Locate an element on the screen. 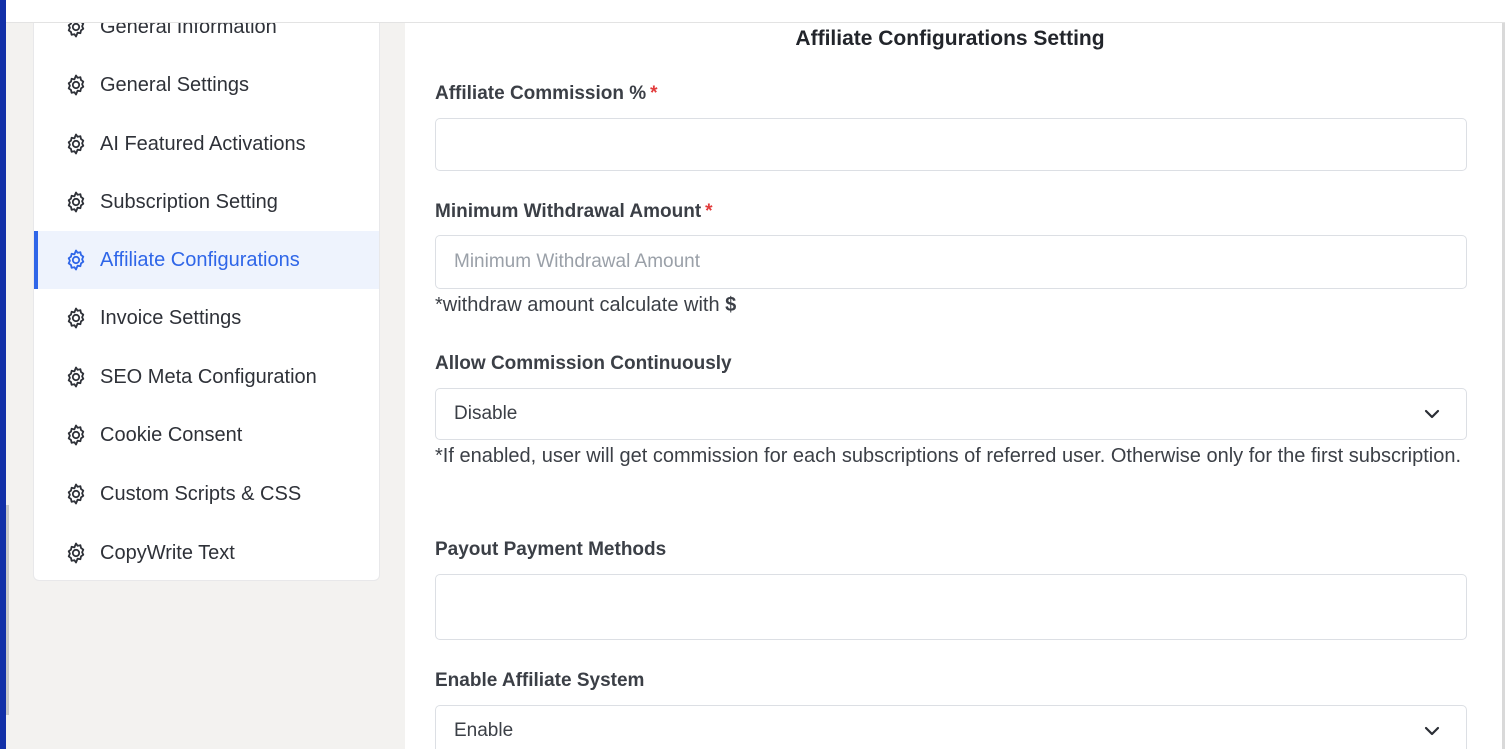 The height and width of the screenshot is (749, 1505). sidebar-item-label: AI Featured Activations is located at coordinates (203, 143).